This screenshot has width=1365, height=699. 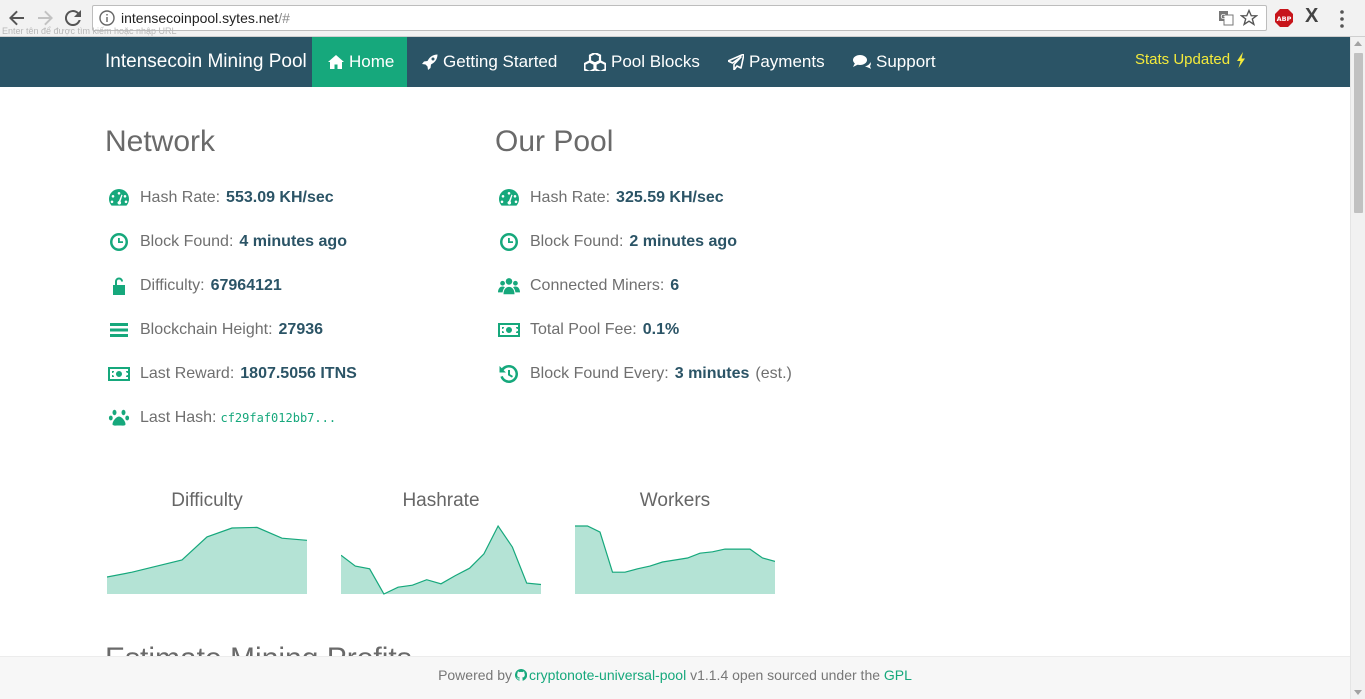 I want to click on address-bar: intensecoinpool.sytes.net/# G, so click(x=679, y=18).